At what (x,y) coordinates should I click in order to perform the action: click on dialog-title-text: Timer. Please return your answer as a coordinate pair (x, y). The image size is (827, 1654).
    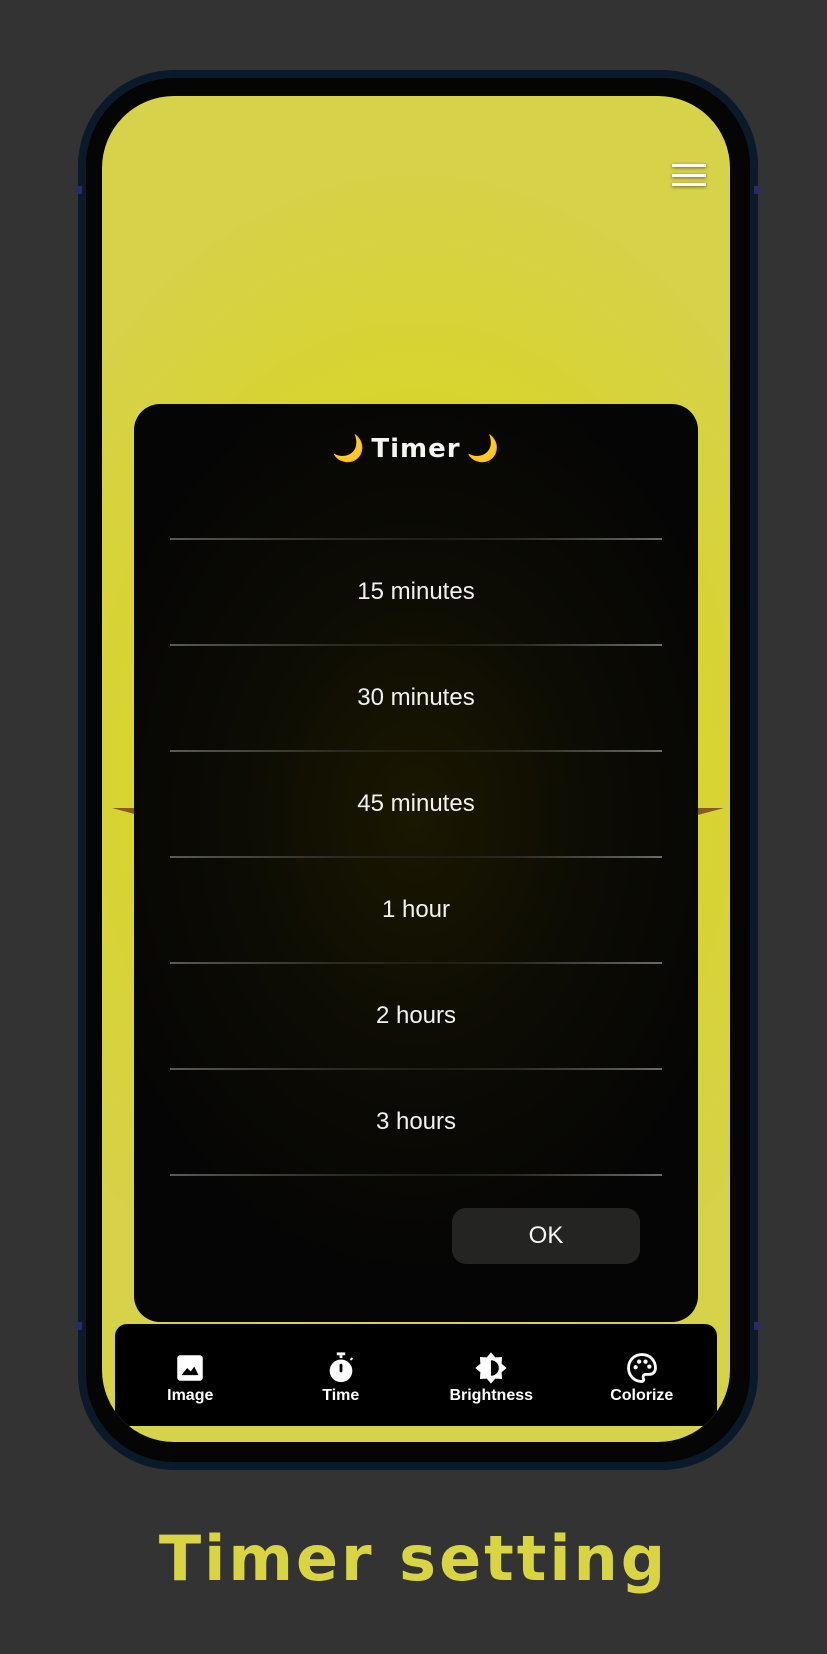
    Looking at the image, I should click on (416, 449).